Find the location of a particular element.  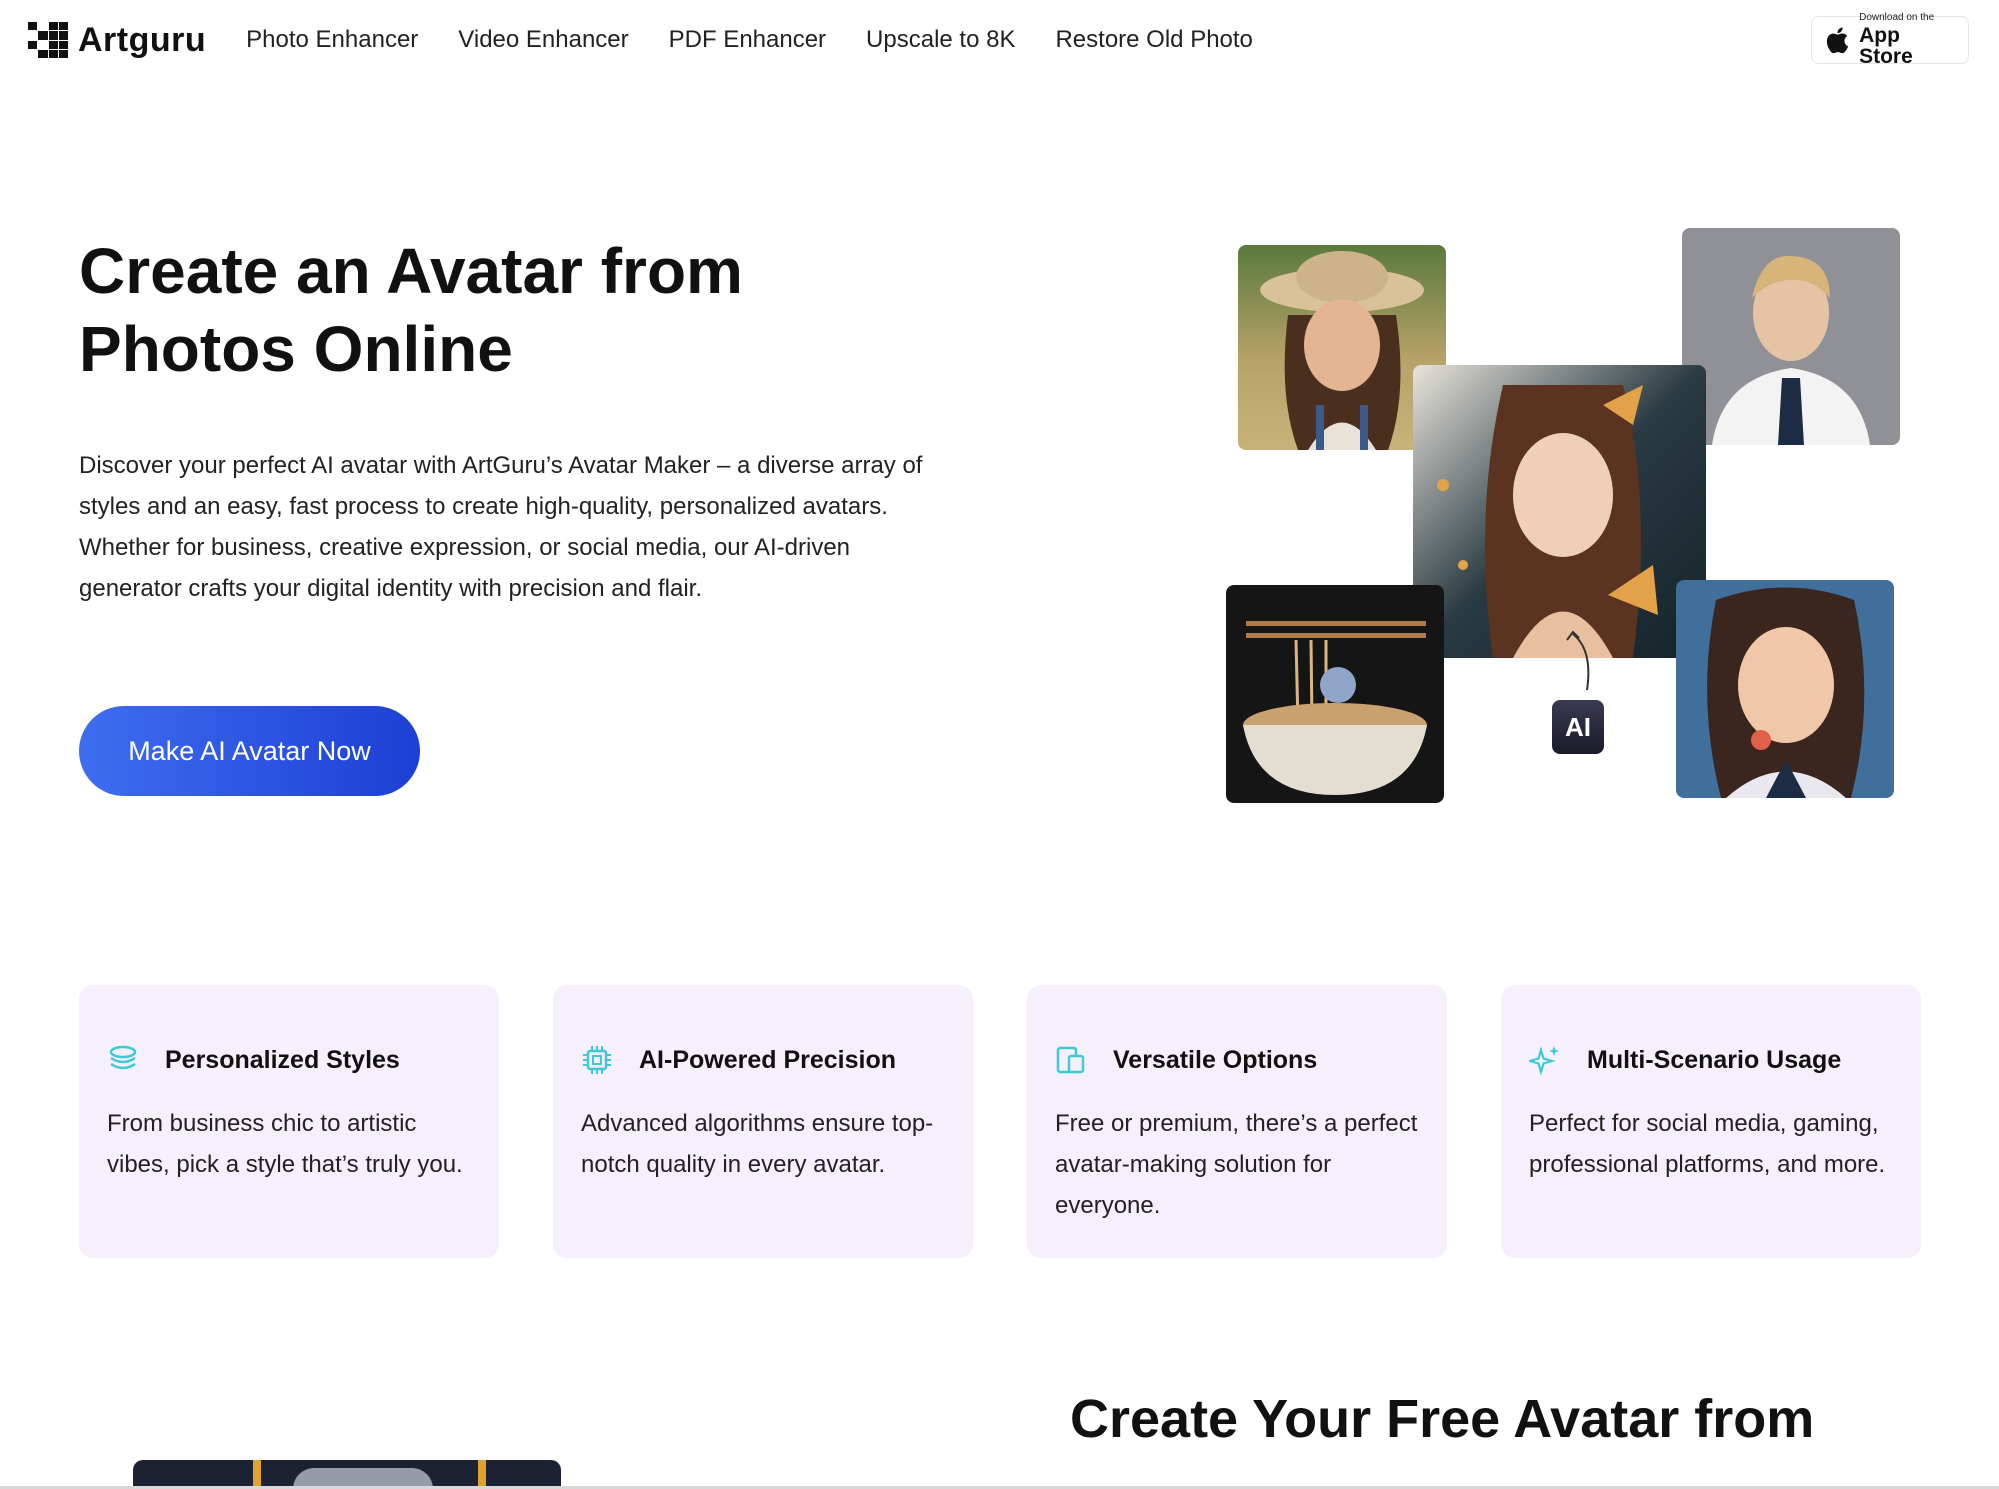

feature-title: AI-Powered Precision is located at coordinates (768, 1059).